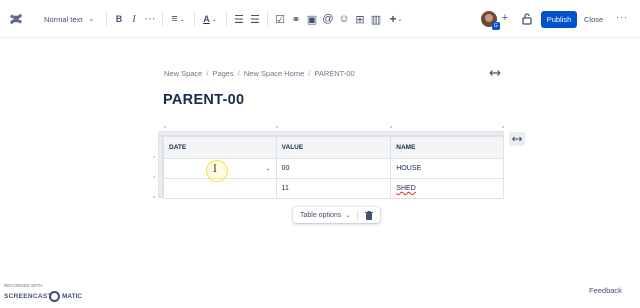  I want to click on emoji-icon: ☺, so click(344, 19).